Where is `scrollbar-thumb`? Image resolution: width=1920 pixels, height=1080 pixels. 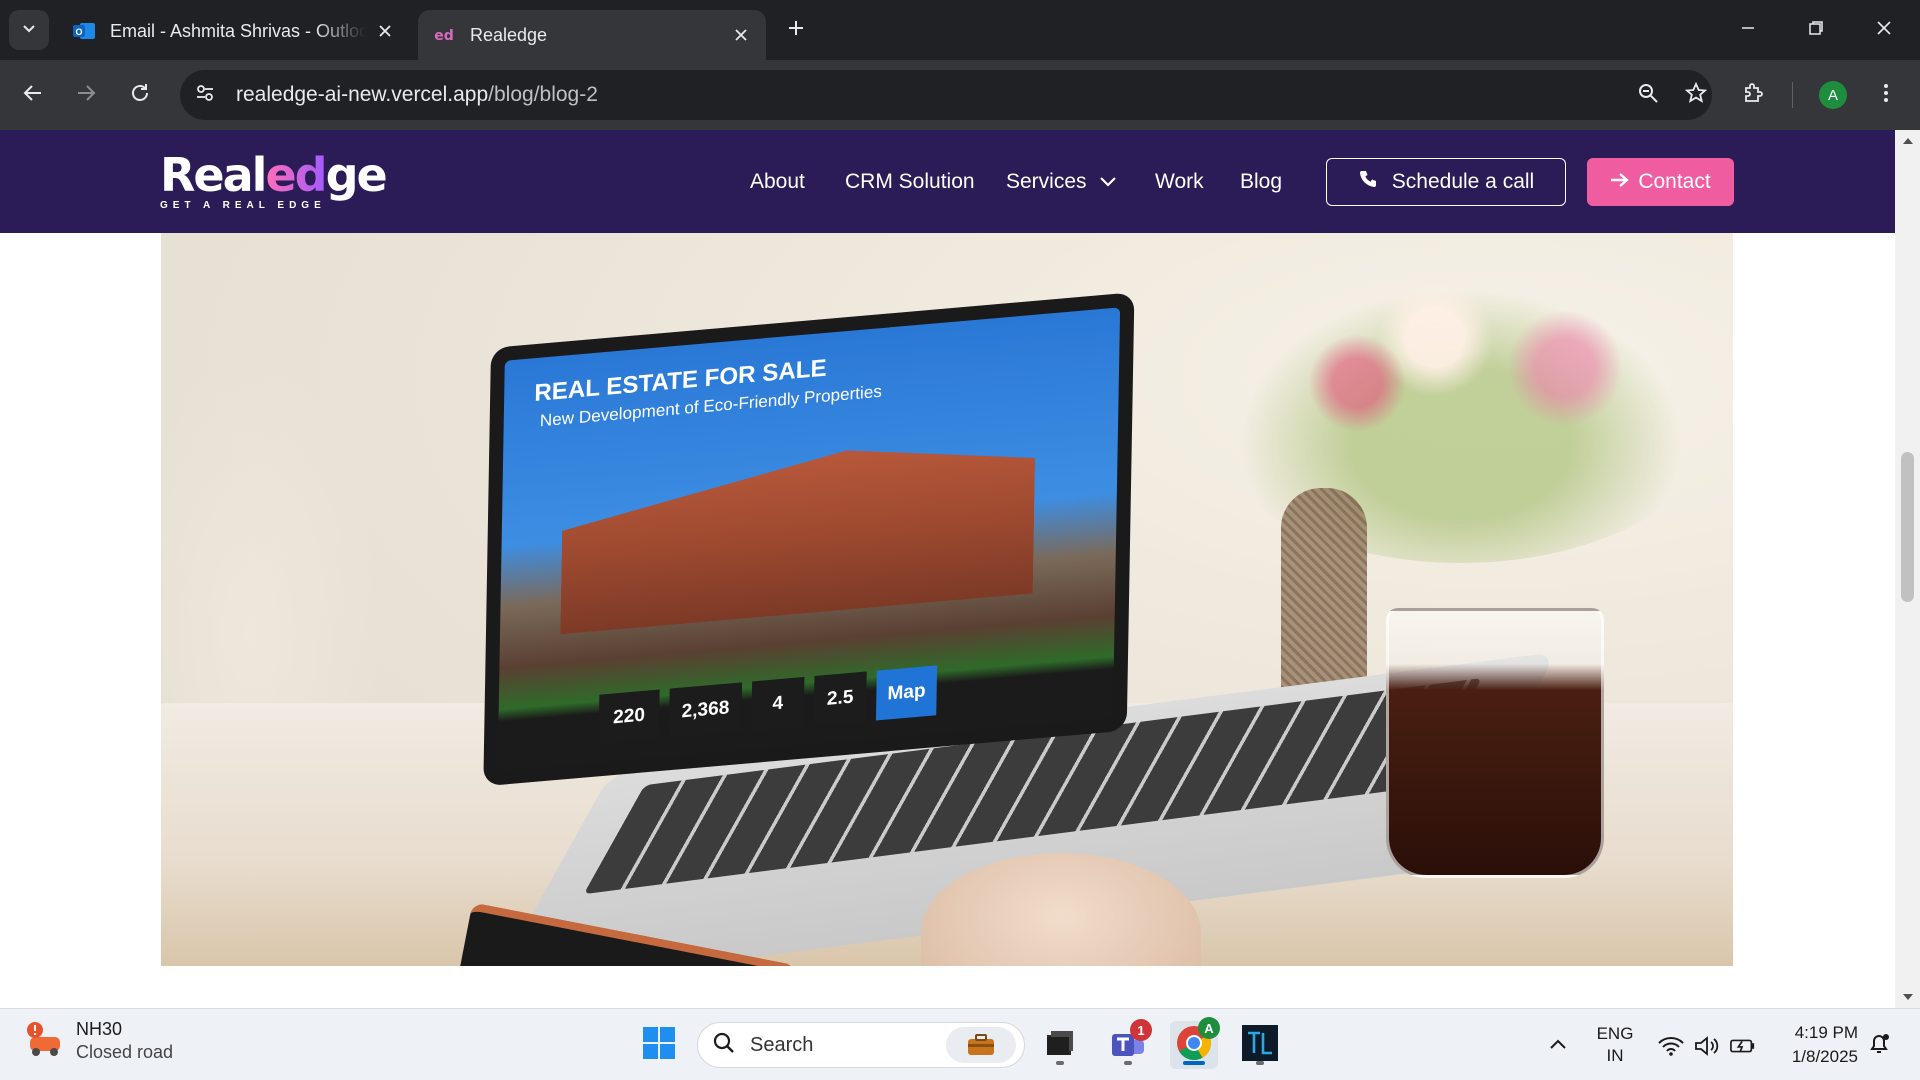 scrollbar-thumb is located at coordinates (1907, 527).